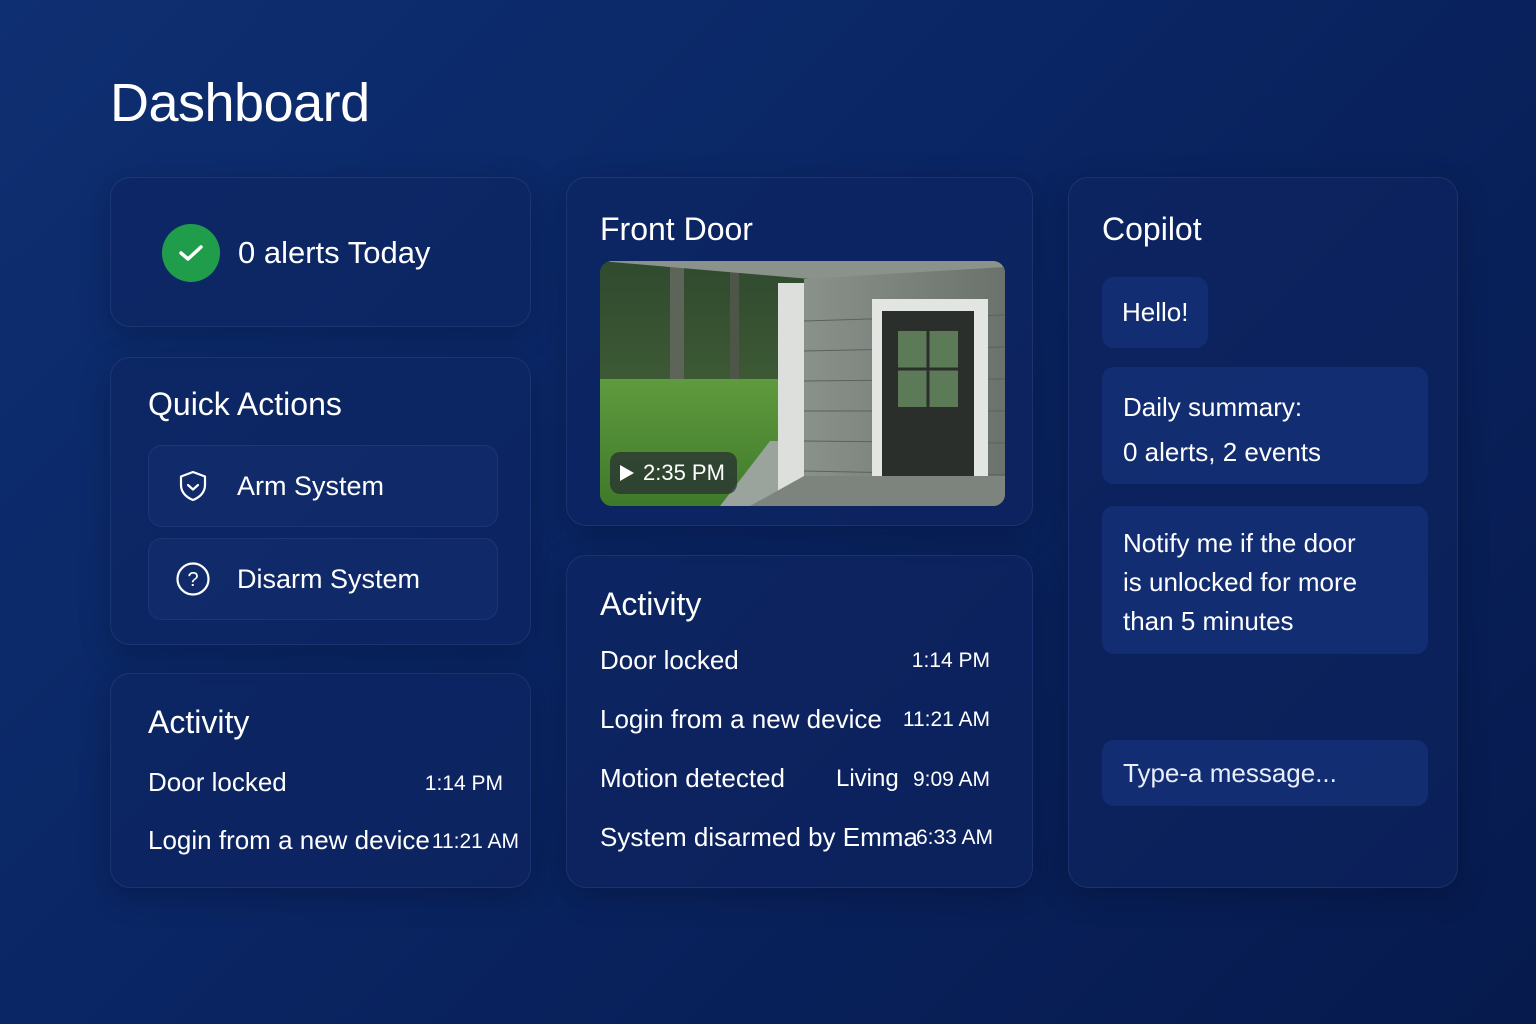  I want to click on chat-message-line: Daily summary:, so click(1213, 407).